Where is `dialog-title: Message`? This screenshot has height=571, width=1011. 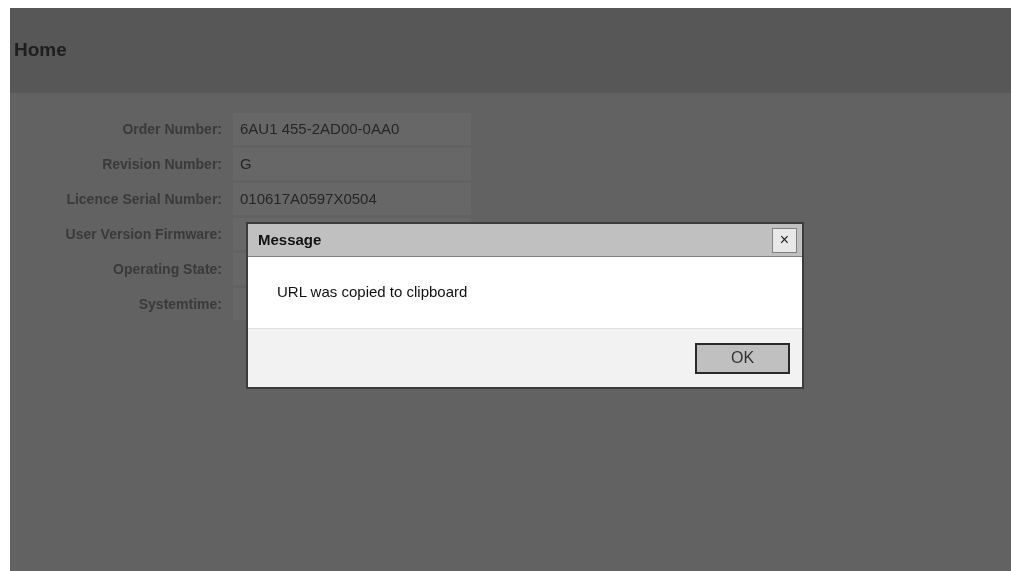 dialog-title: Message is located at coordinates (290, 239).